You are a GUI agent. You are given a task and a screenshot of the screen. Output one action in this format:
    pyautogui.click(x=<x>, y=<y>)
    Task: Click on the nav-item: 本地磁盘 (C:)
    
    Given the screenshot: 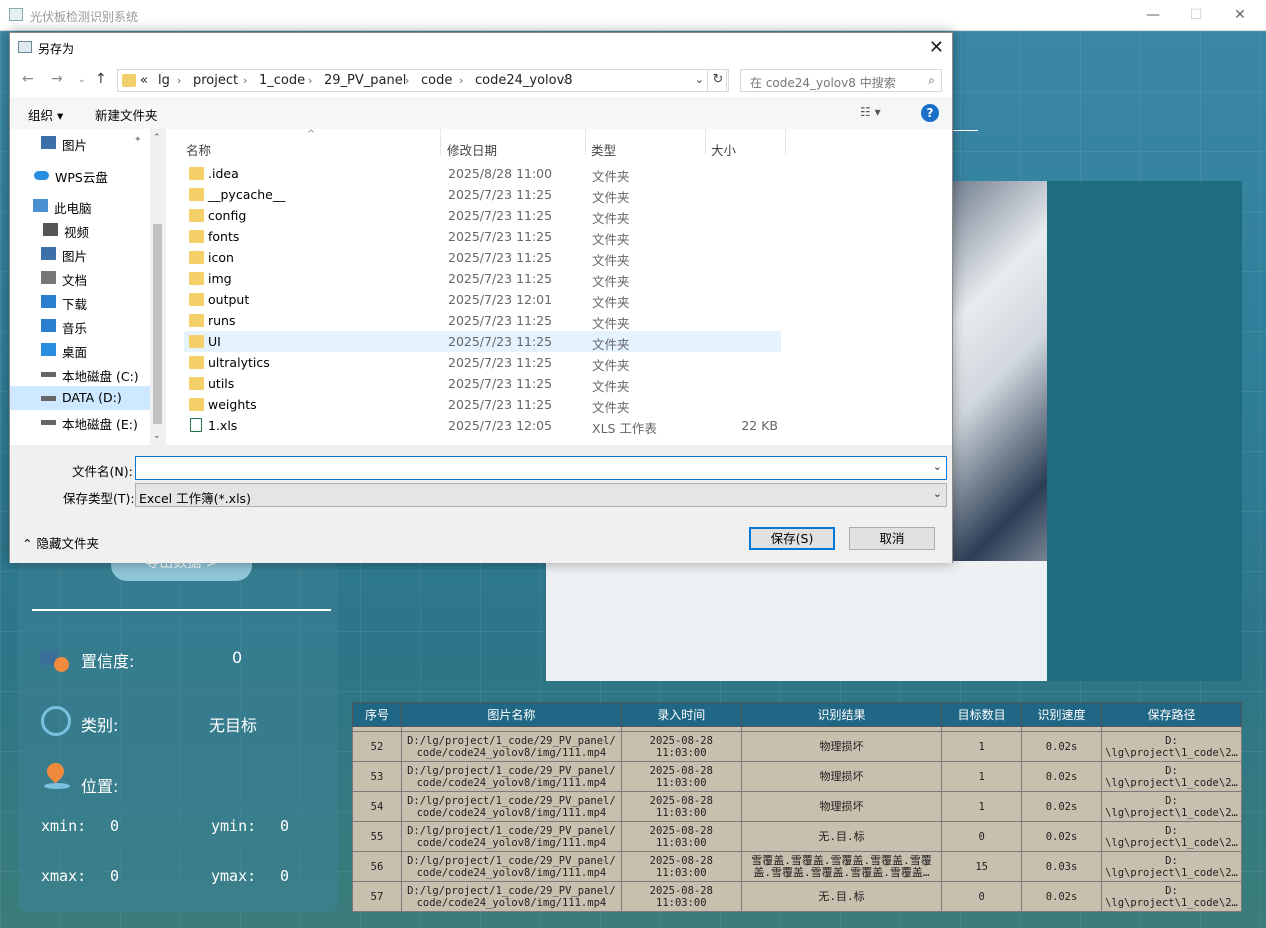 What is the action you would take?
    pyautogui.click(x=80, y=374)
    